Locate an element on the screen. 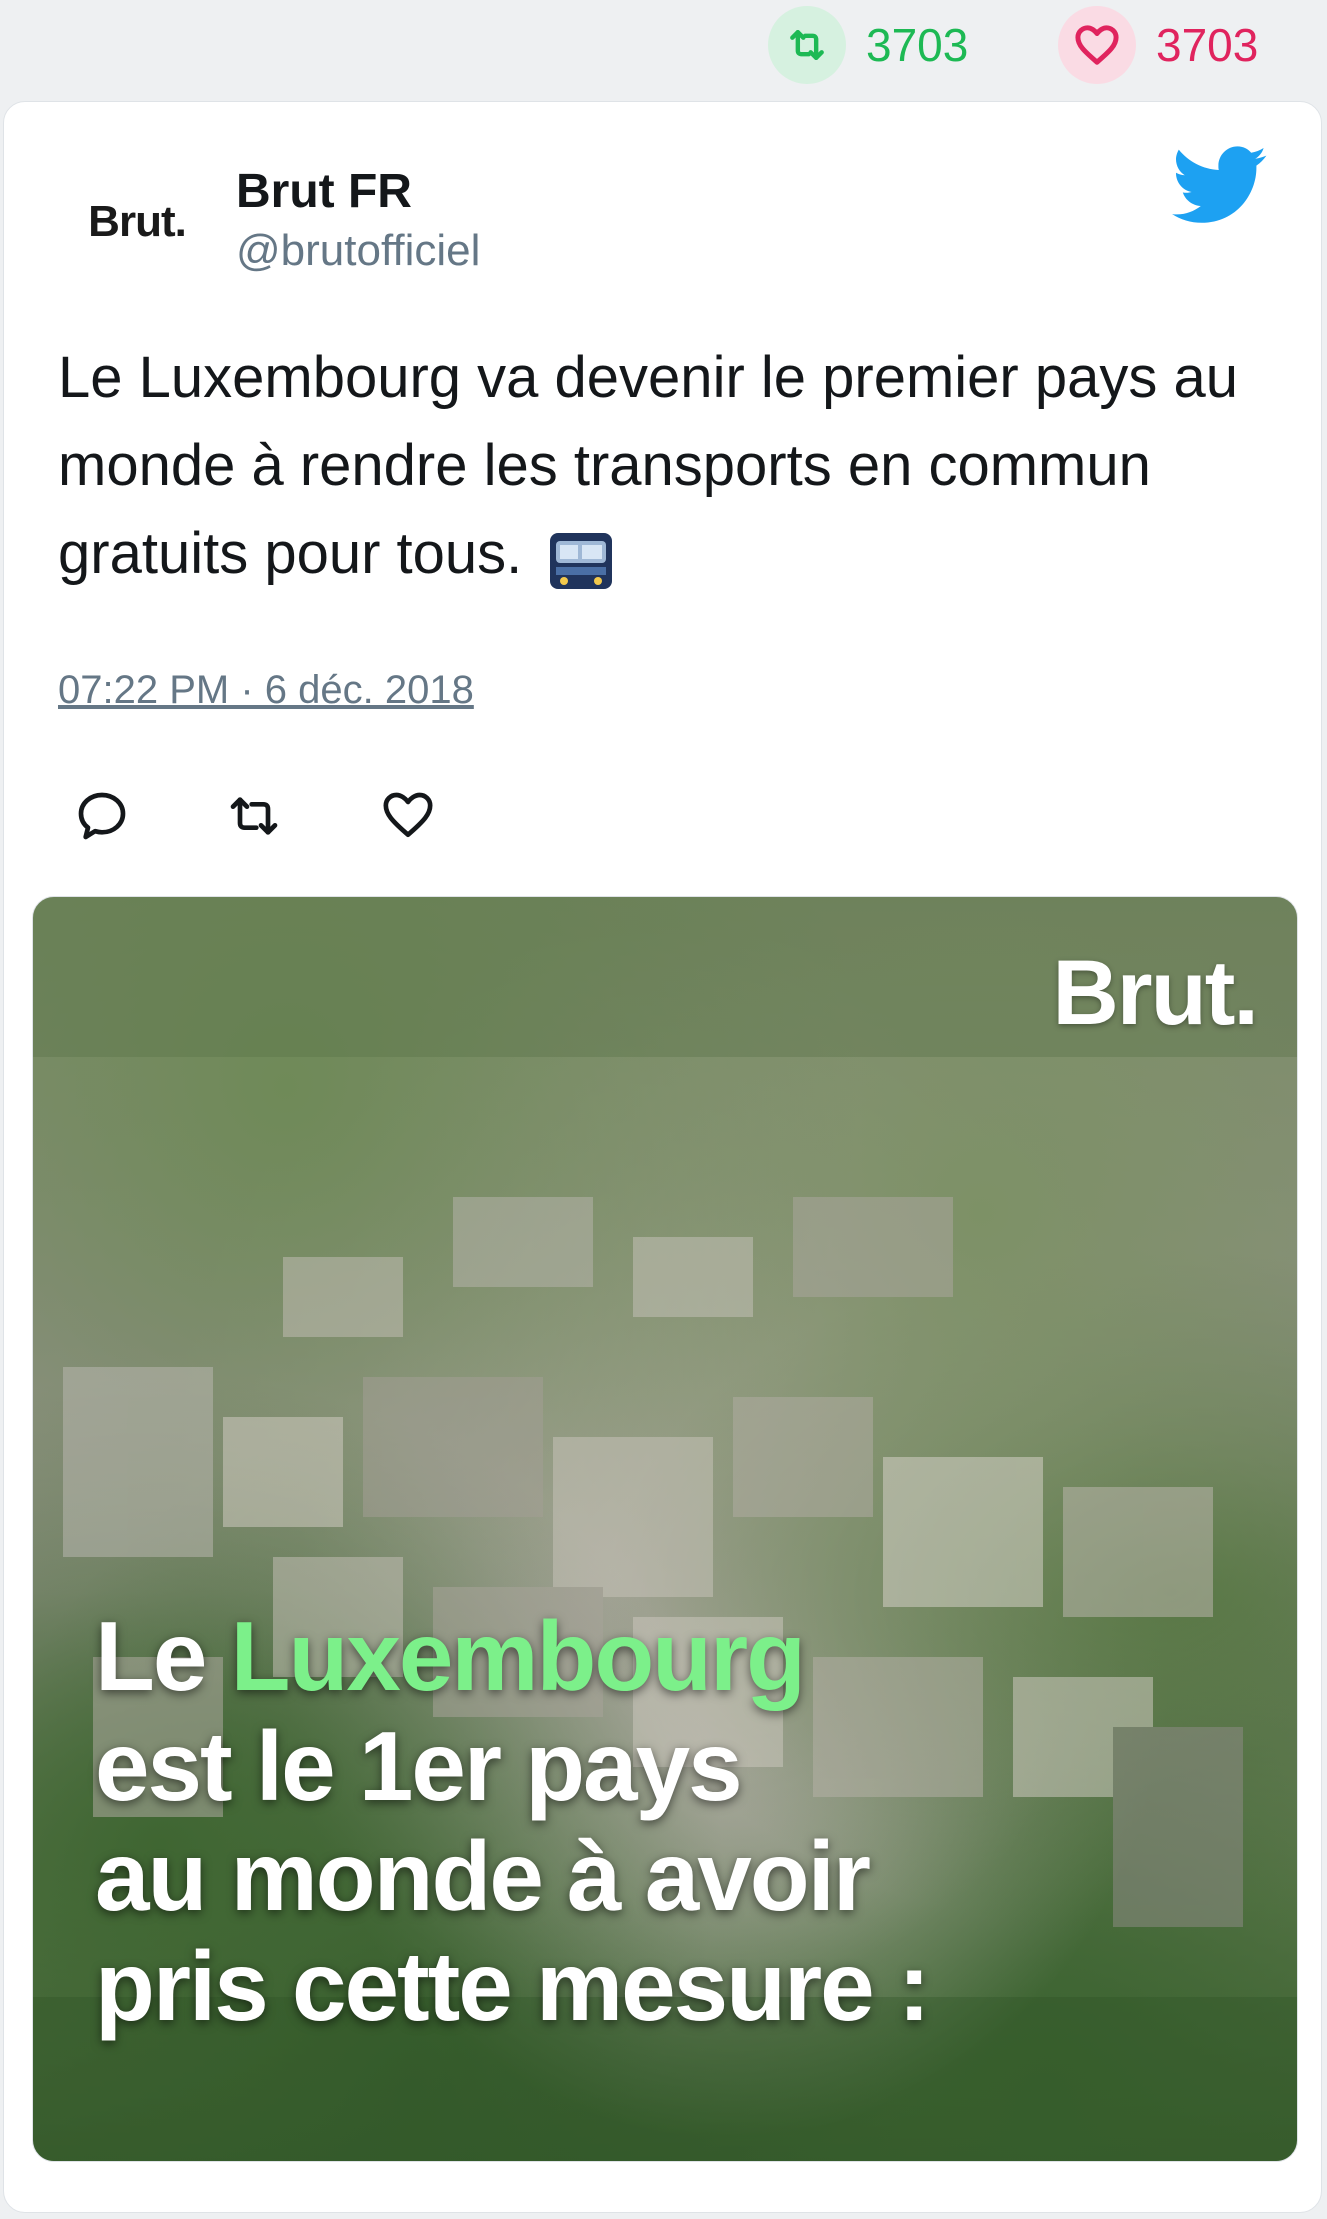 This screenshot has height=2219, width=1327. caption-line-3: au monde à avoir is located at coordinates (483, 1876).